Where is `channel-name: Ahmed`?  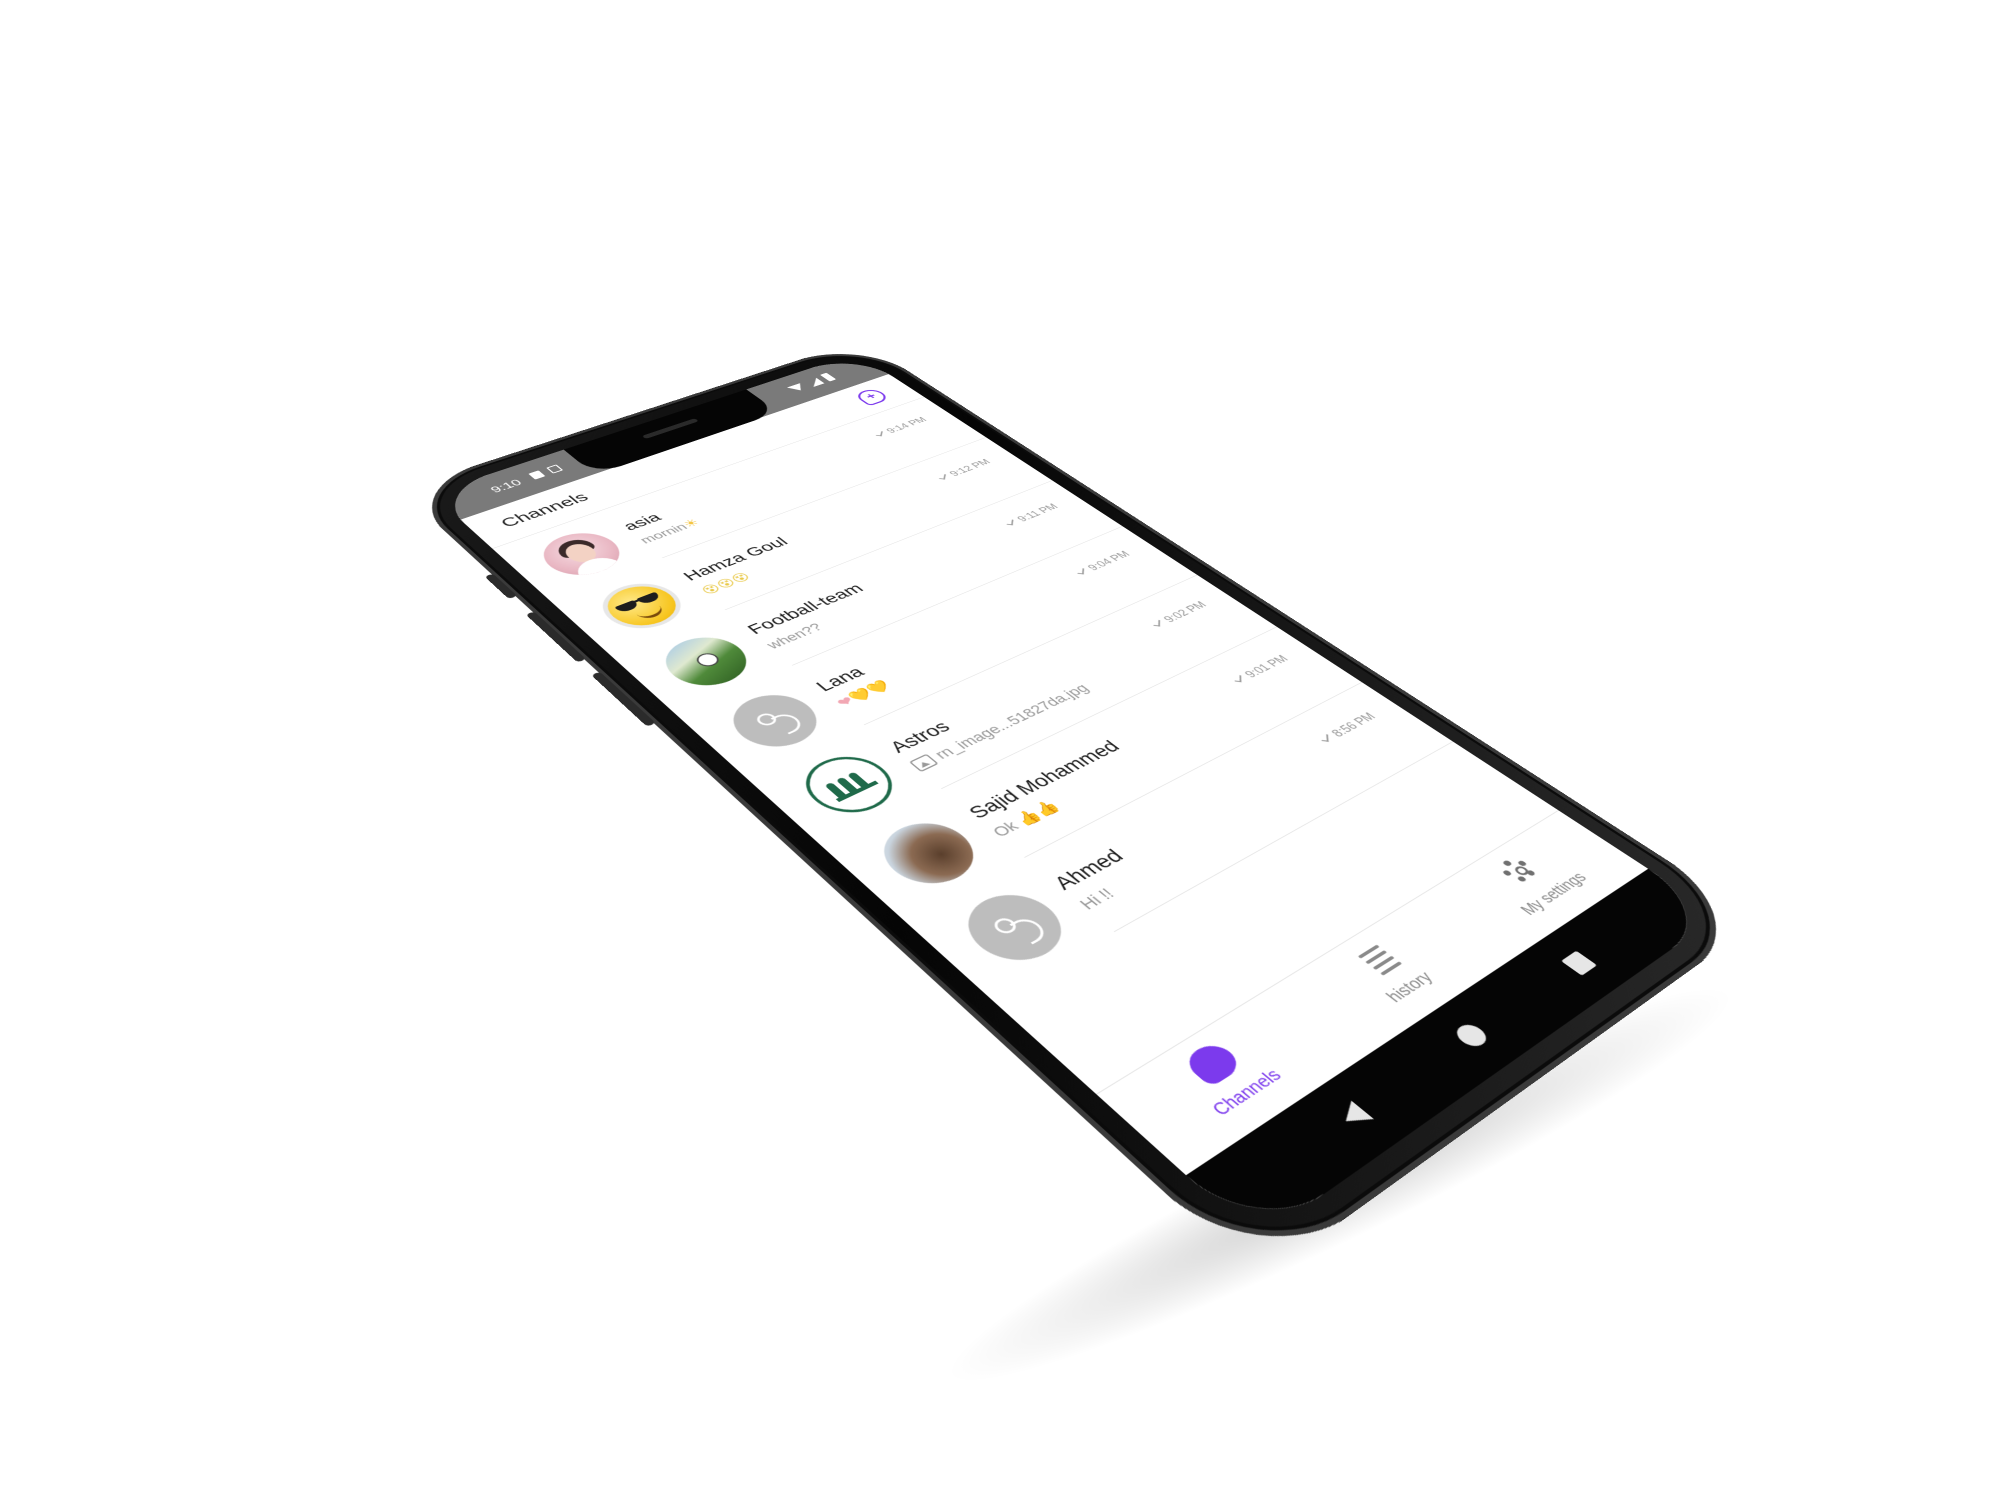
channel-name: Ahmed is located at coordinates (1088, 869).